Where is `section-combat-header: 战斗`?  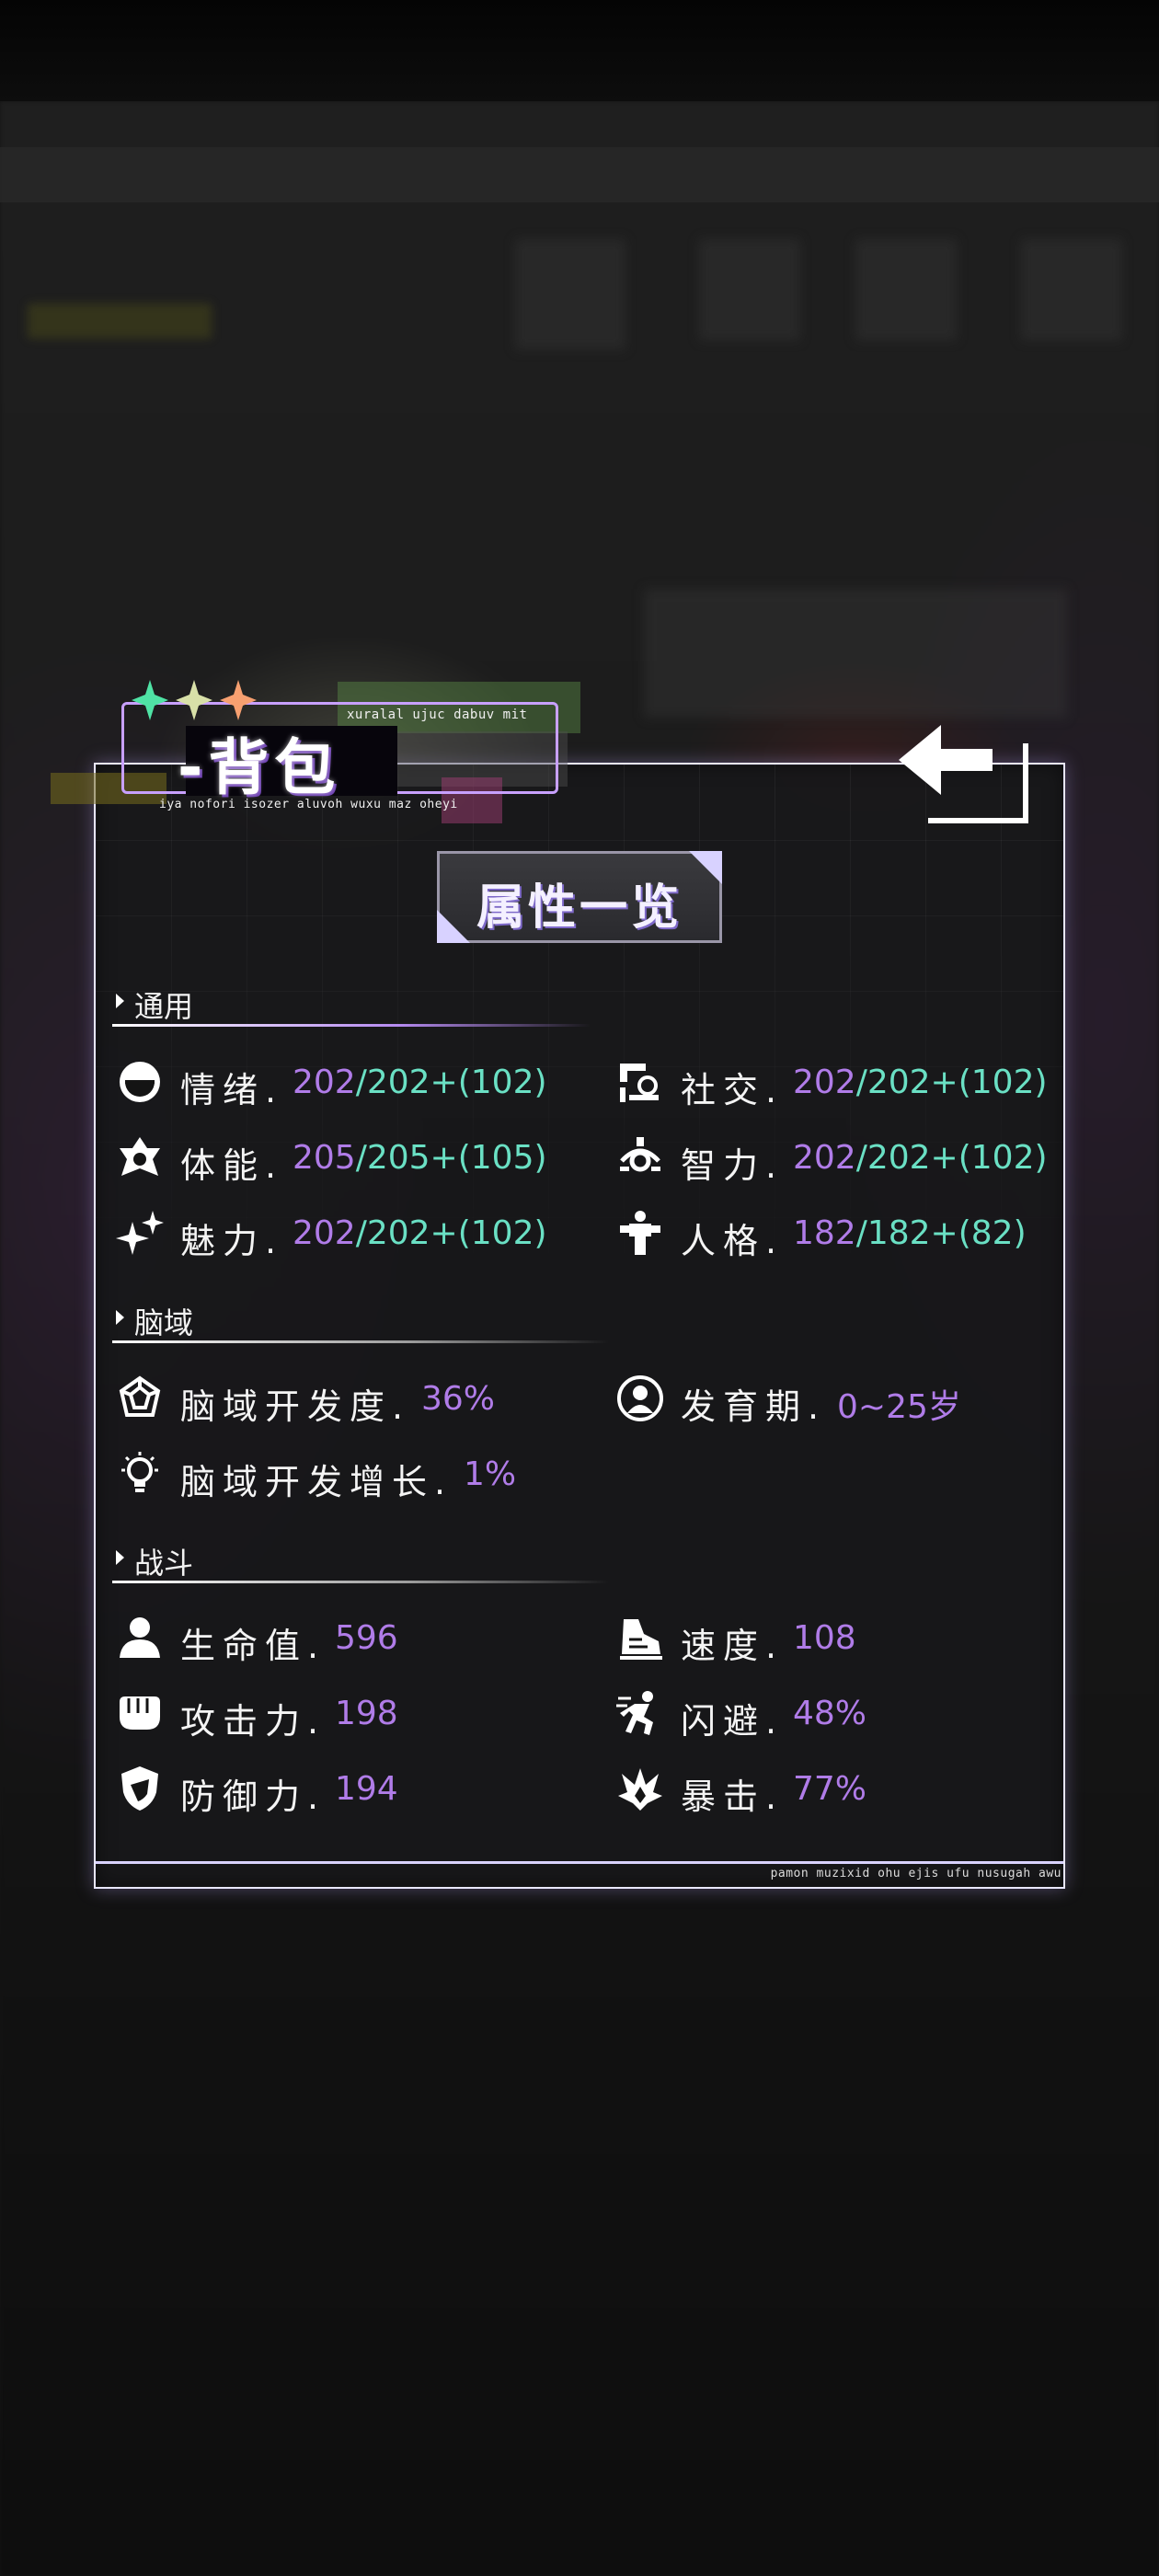 section-combat-header: 战斗 is located at coordinates (360, 1561).